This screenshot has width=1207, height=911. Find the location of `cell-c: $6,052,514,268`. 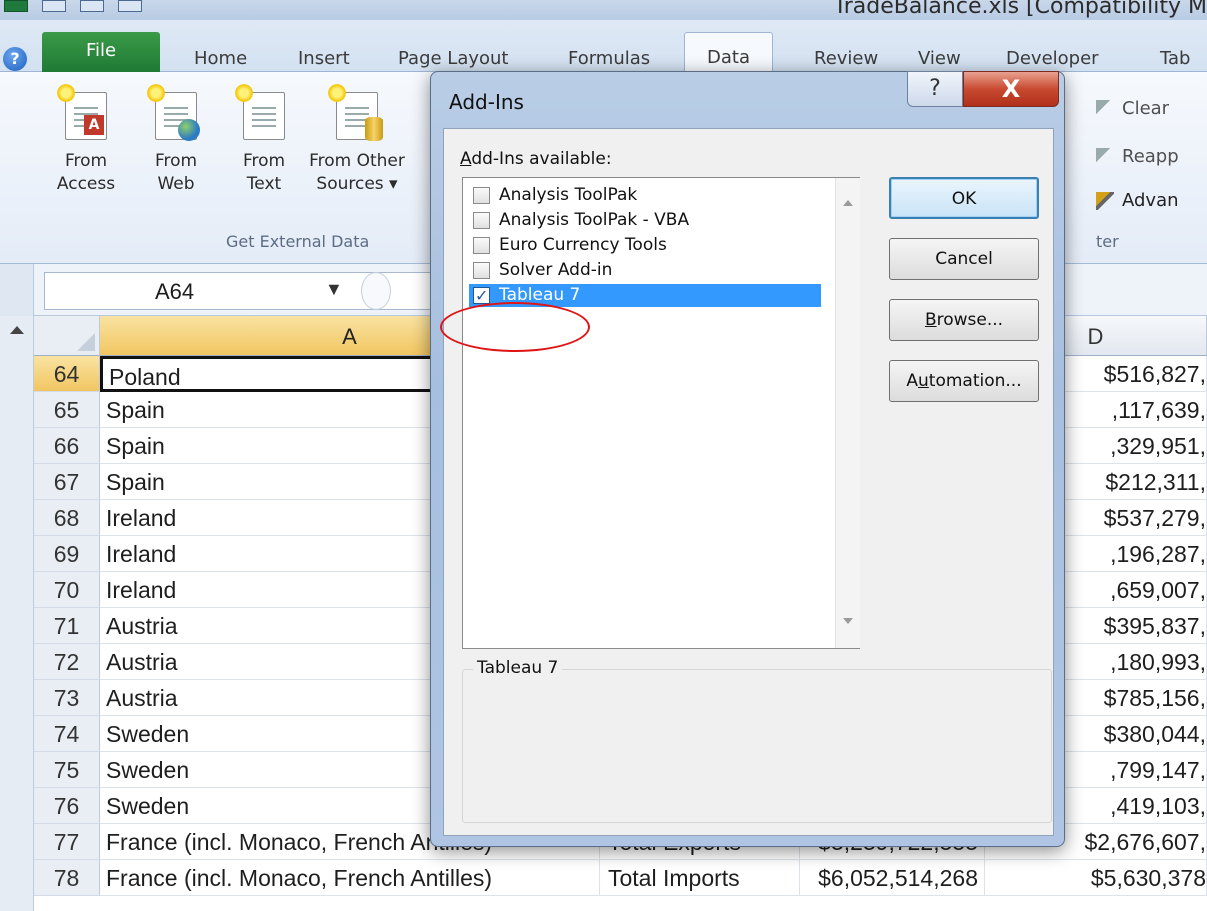

cell-c: $6,052,514,268 is located at coordinates (892, 878).